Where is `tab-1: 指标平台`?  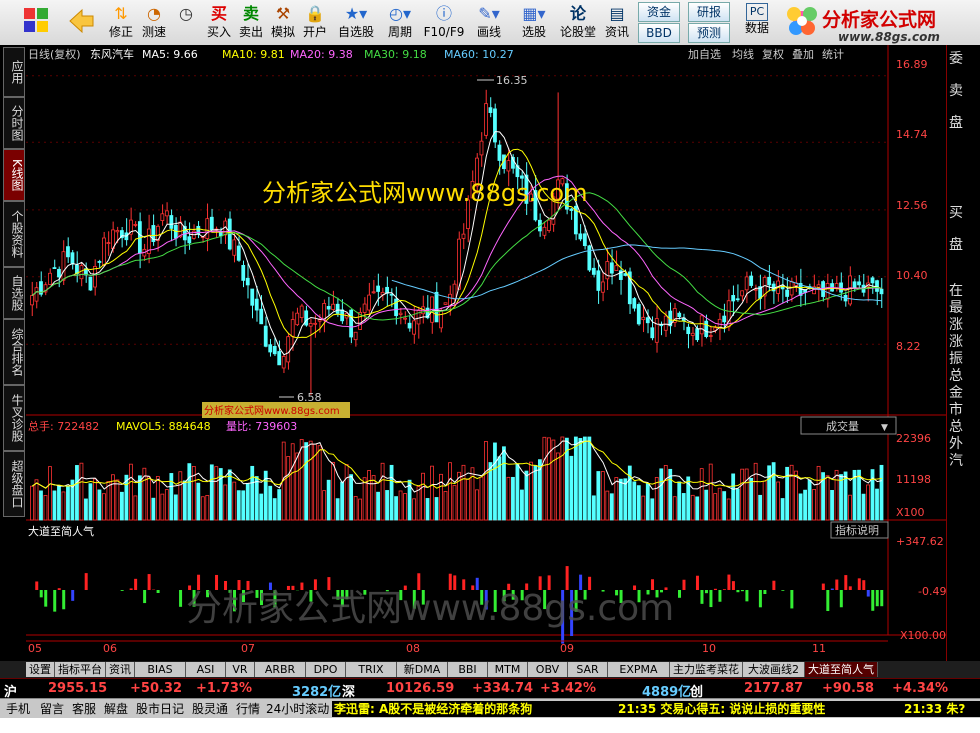
tab-1: 指标平台 is located at coordinates (80, 669).